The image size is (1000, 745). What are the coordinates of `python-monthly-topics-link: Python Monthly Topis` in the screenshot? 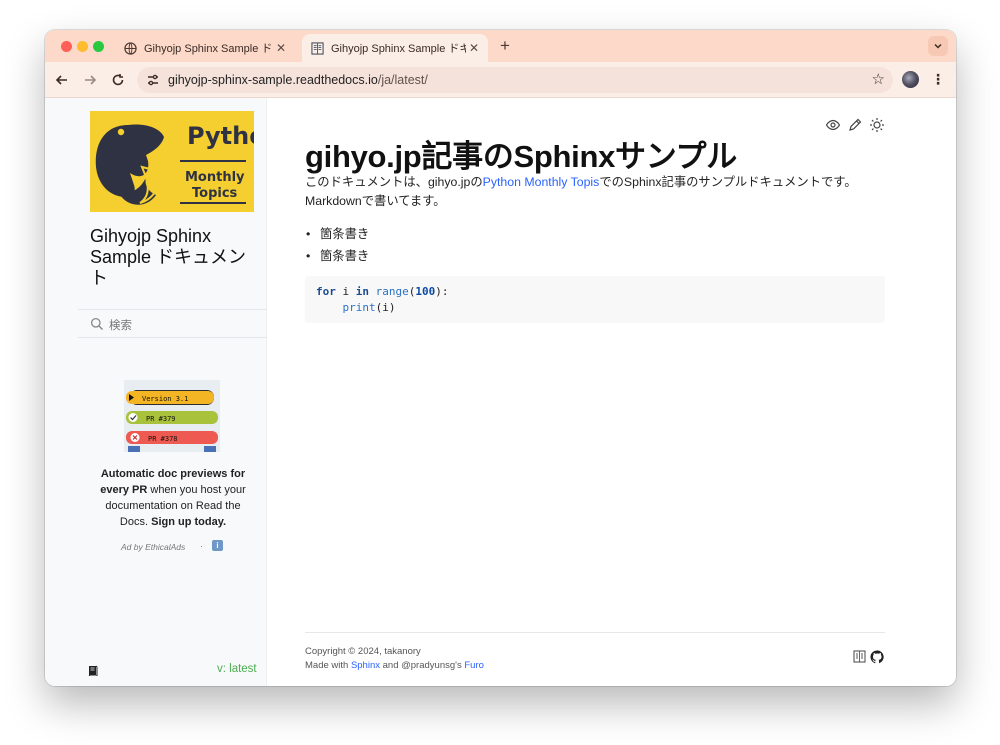 It's located at (541, 182).